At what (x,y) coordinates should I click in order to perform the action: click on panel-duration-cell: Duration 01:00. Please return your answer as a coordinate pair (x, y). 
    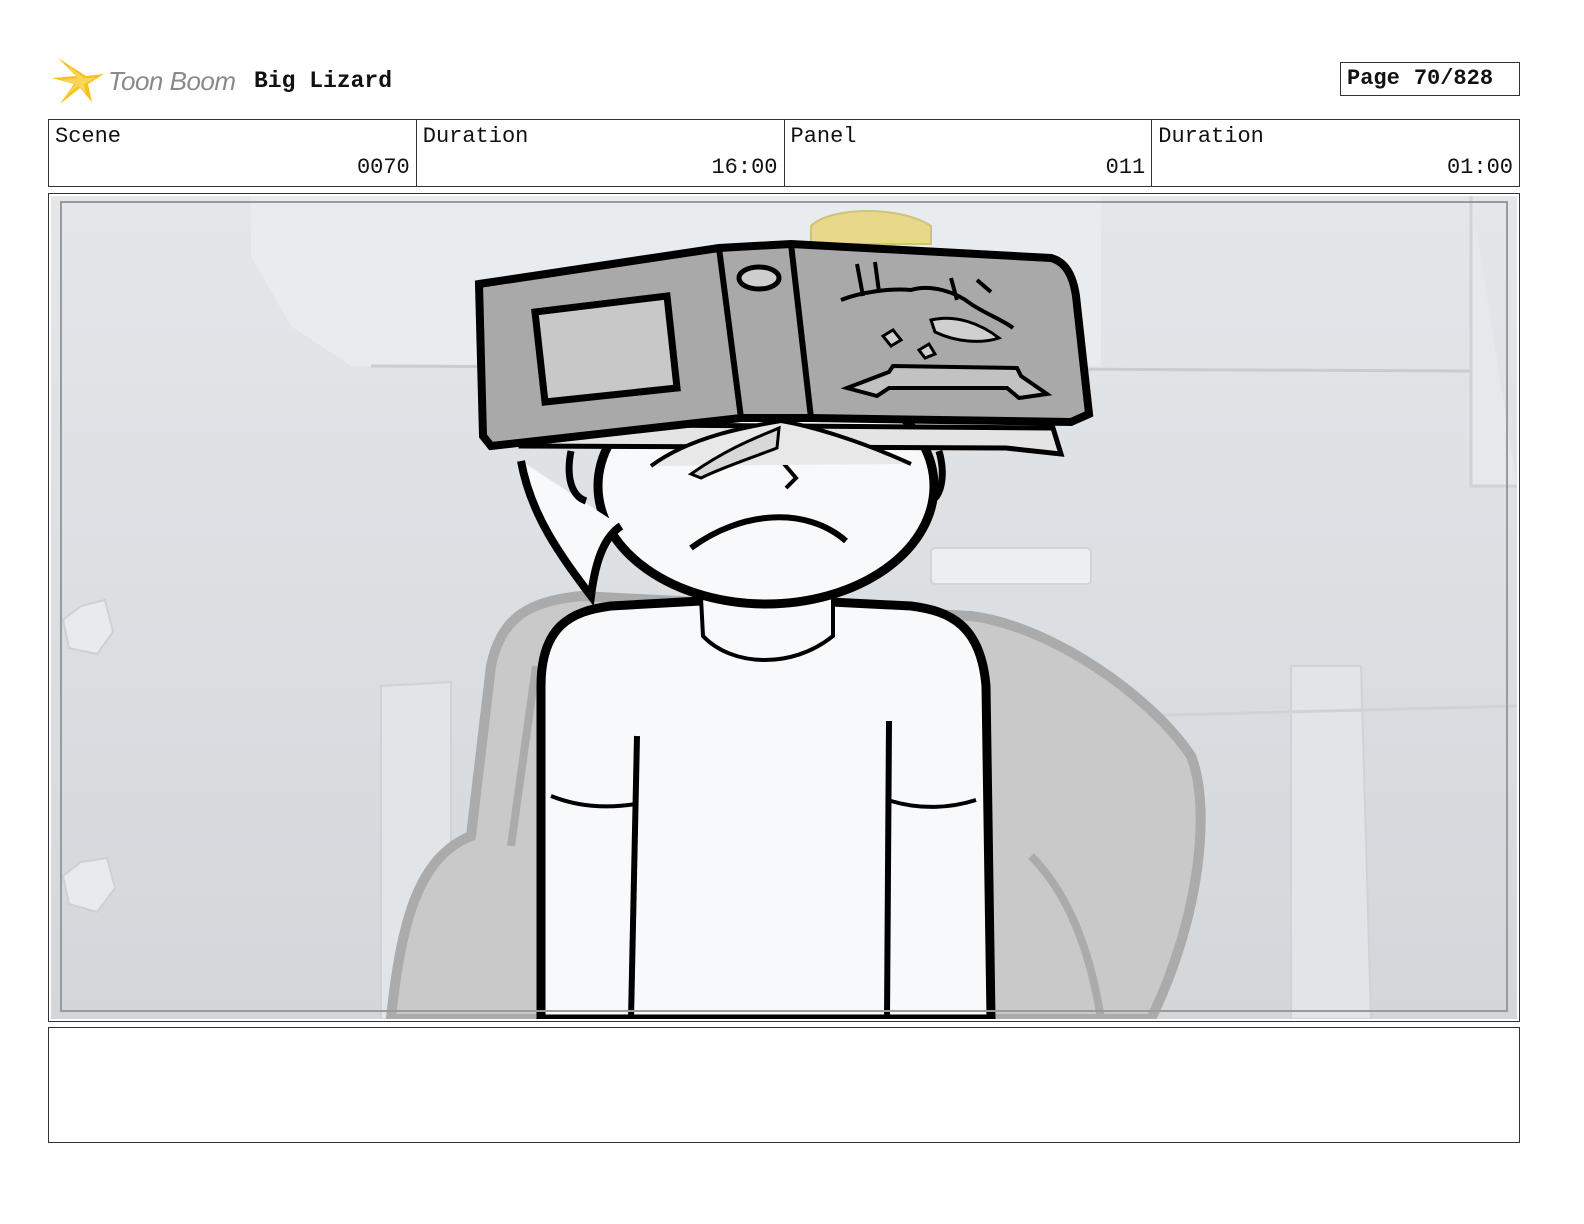
    Looking at the image, I should click on (1335, 153).